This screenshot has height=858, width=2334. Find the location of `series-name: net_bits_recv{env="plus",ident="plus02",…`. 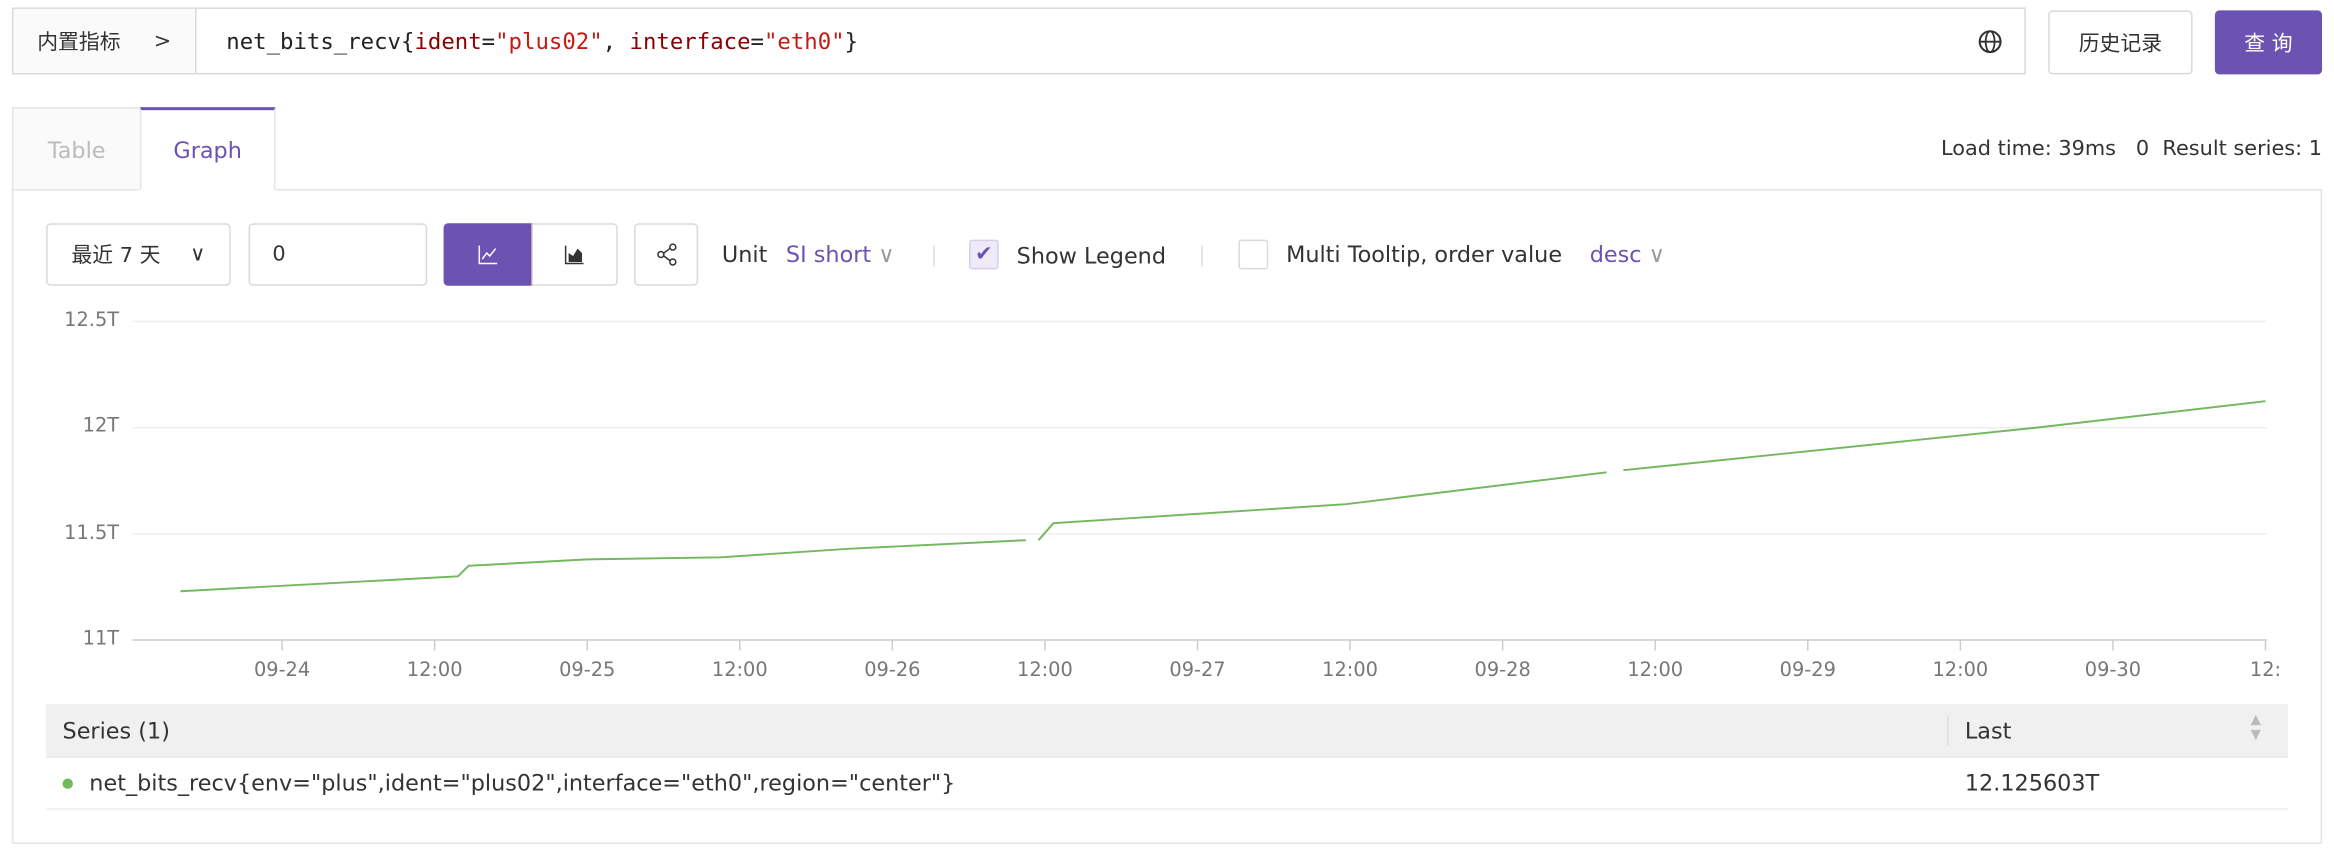

series-name: net_bits_recv{env="plus",ident="plus02",… is located at coordinates (522, 783).